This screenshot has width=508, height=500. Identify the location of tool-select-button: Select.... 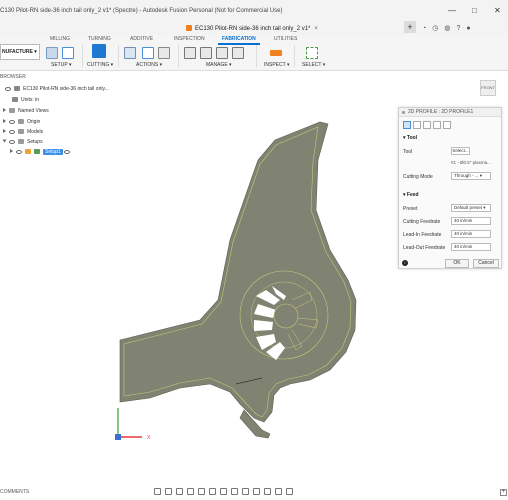
(460, 151).